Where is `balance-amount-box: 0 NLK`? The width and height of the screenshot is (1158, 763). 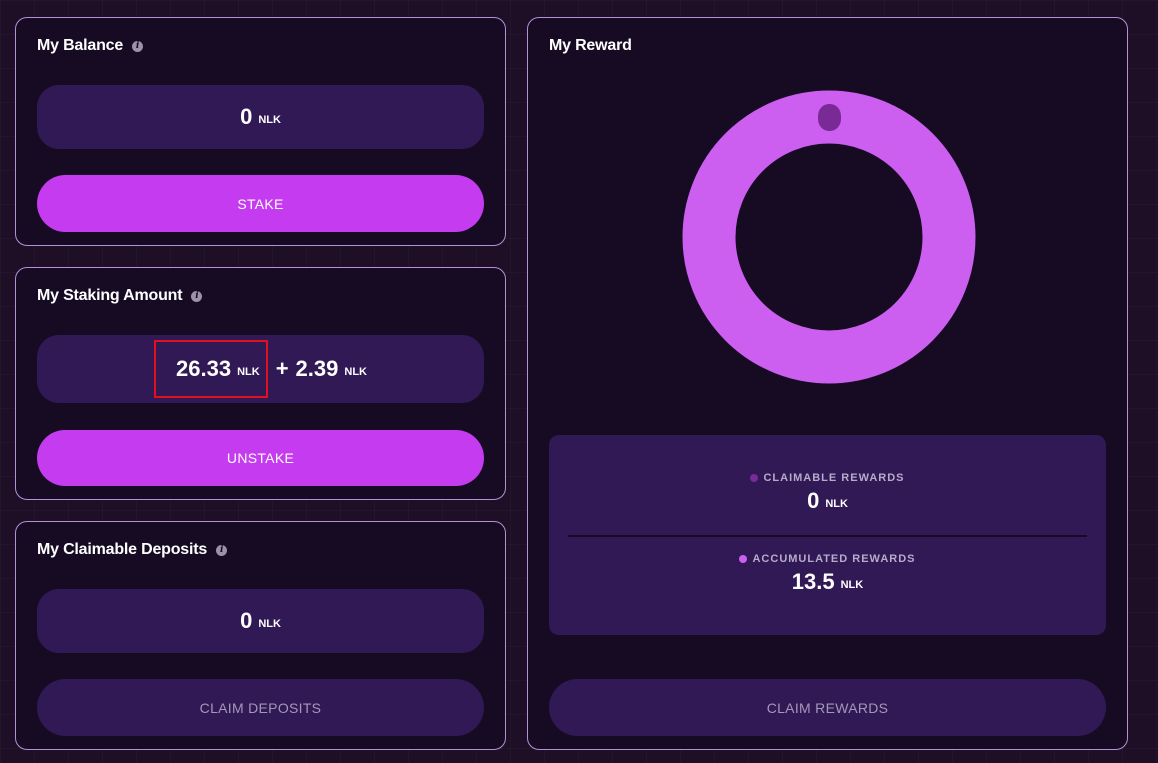 balance-amount-box: 0 NLK is located at coordinates (260, 117).